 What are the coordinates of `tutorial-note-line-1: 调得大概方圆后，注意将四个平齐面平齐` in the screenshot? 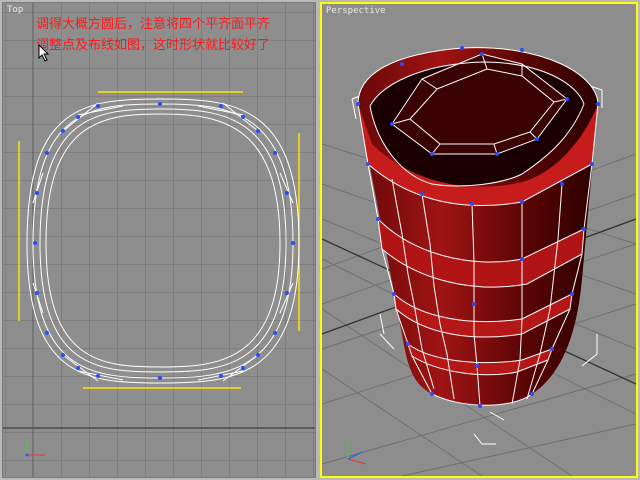 It's located at (153, 24).